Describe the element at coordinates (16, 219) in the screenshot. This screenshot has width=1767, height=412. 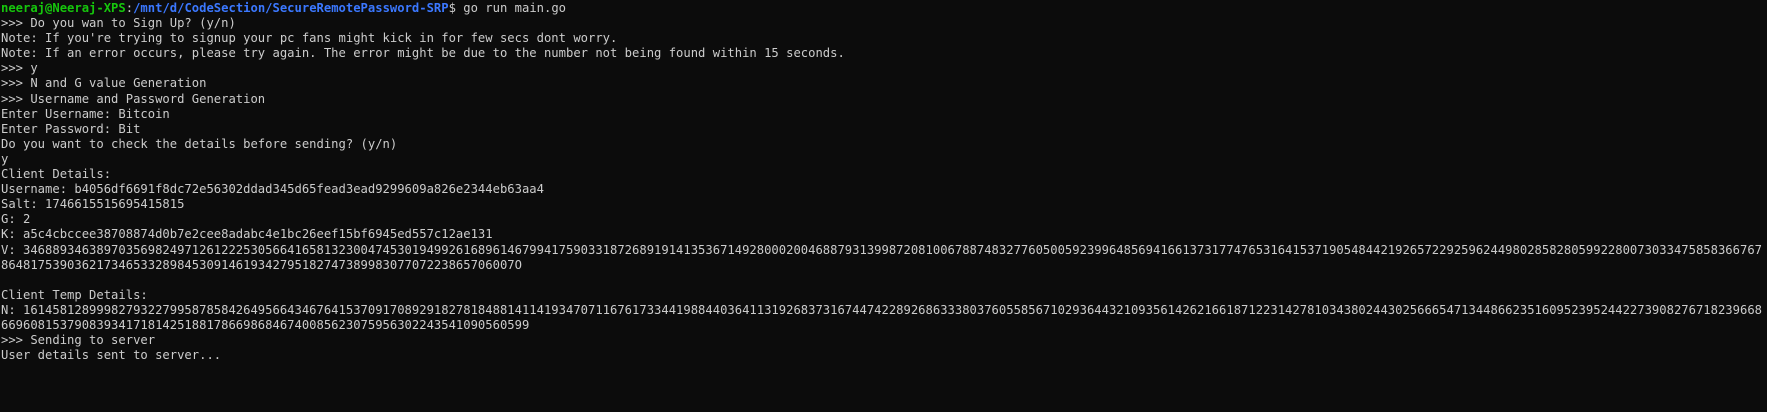
I see `output-line: G: 2` at that location.